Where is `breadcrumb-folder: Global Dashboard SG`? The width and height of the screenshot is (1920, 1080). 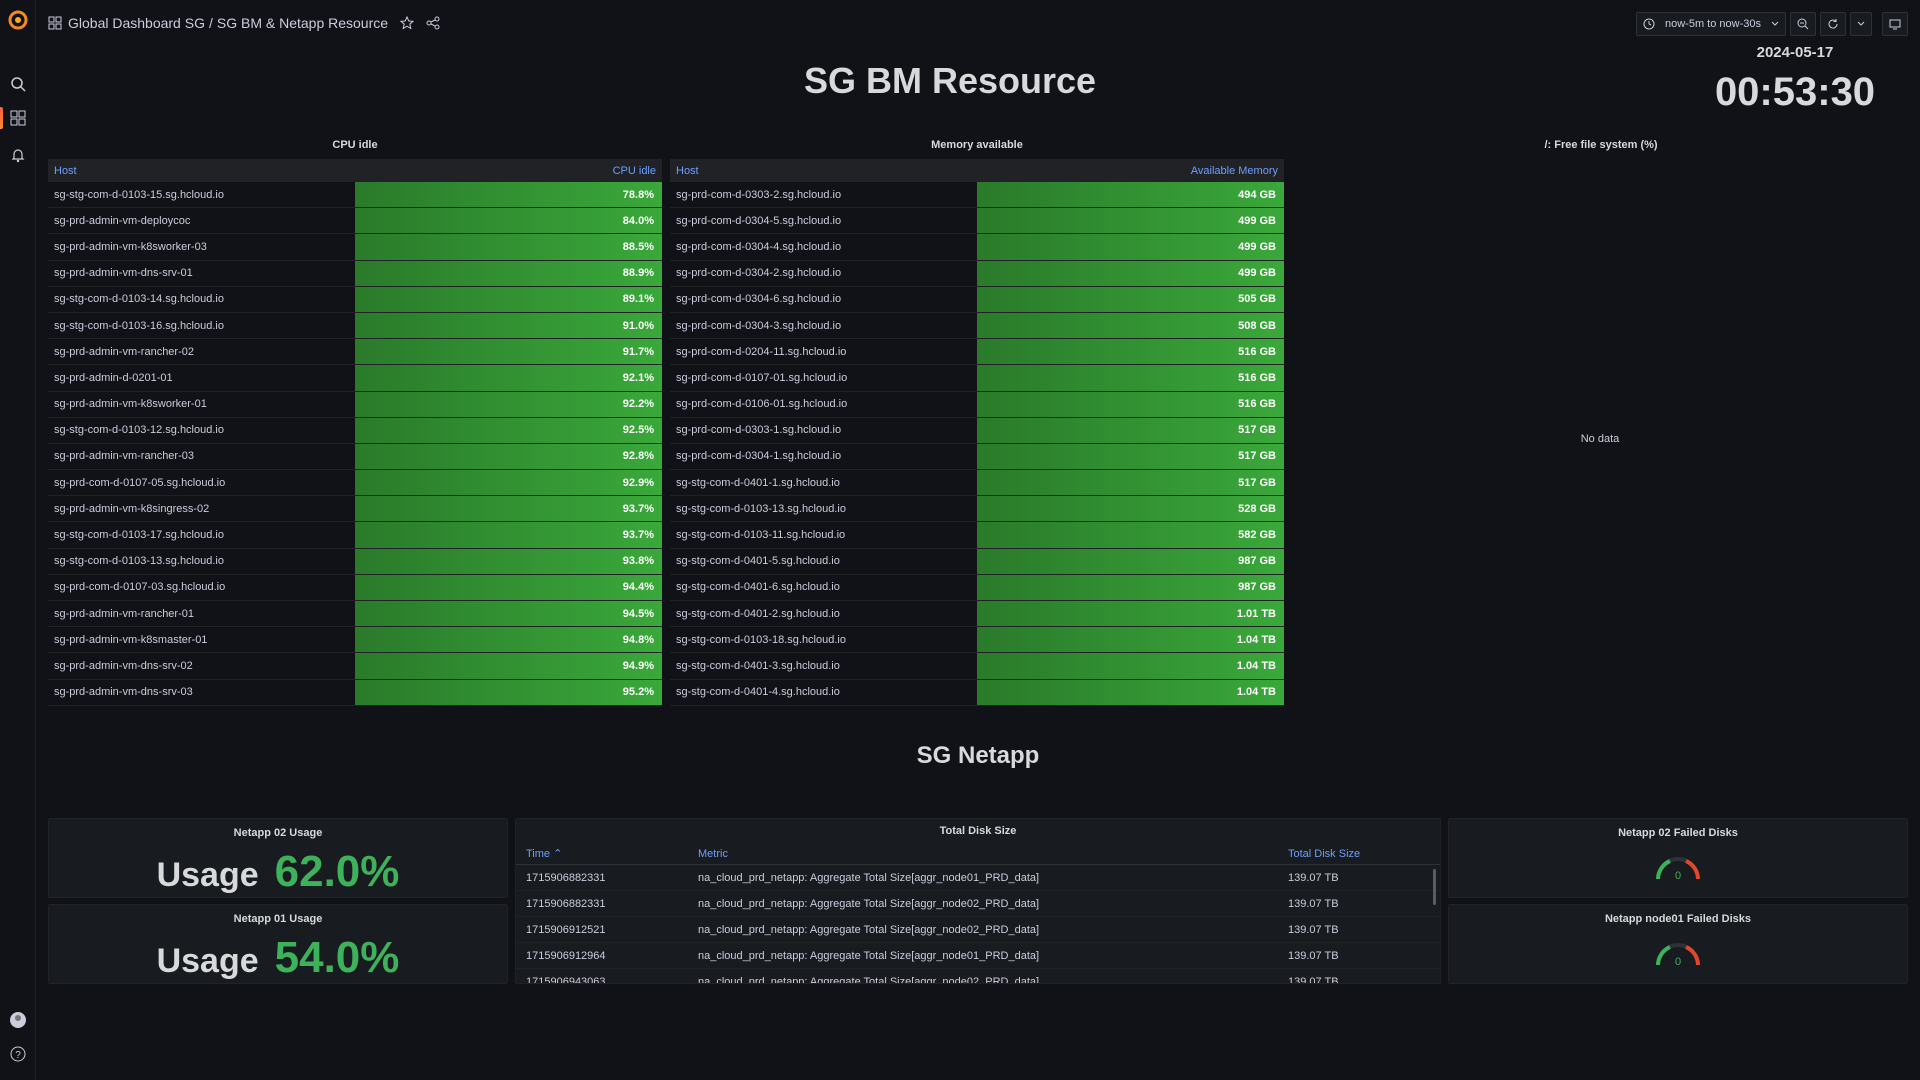
breadcrumb-folder: Global Dashboard SG is located at coordinates (136, 23).